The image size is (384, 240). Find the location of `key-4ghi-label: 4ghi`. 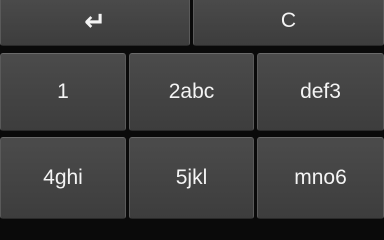

key-4ghi-label: 4ghi is located at coordinates (63, 177).